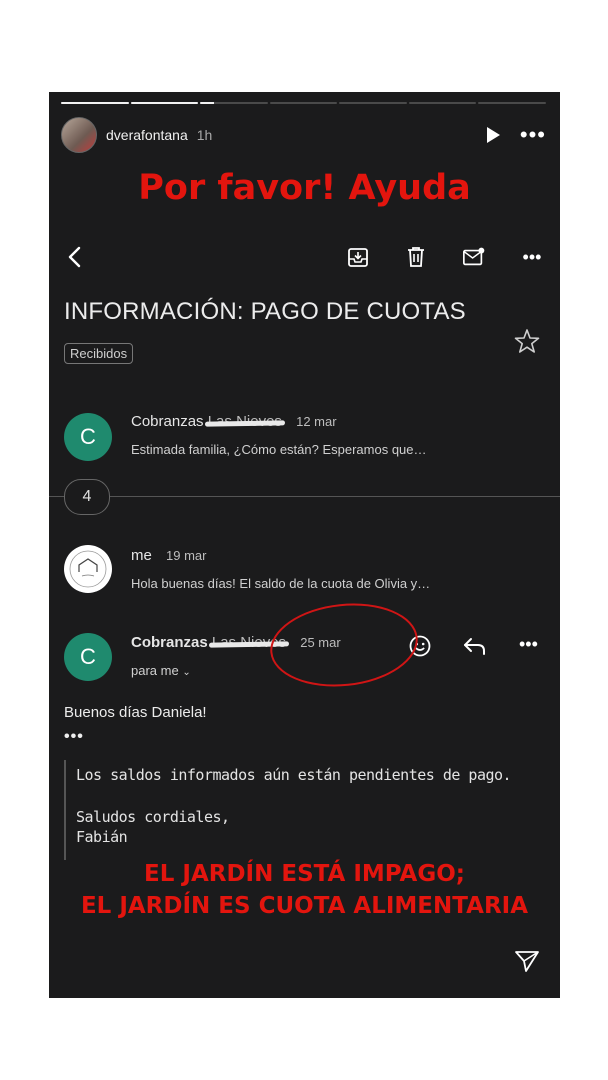  Describe the element at coordinates (304, 188) in the screenshot. I see `overlay-title: Por favor! Ayuda` at that location.